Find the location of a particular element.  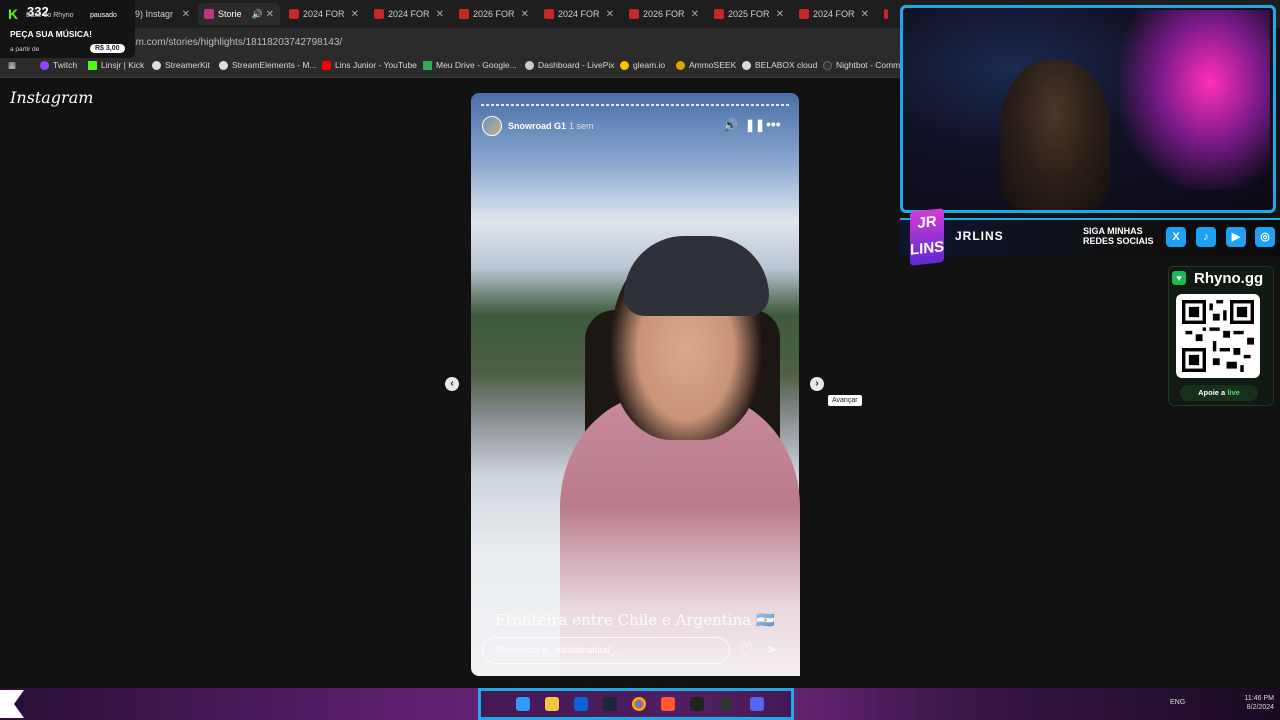

bookmark-label: AmmoSEEK is located at coordinates (713, 65).